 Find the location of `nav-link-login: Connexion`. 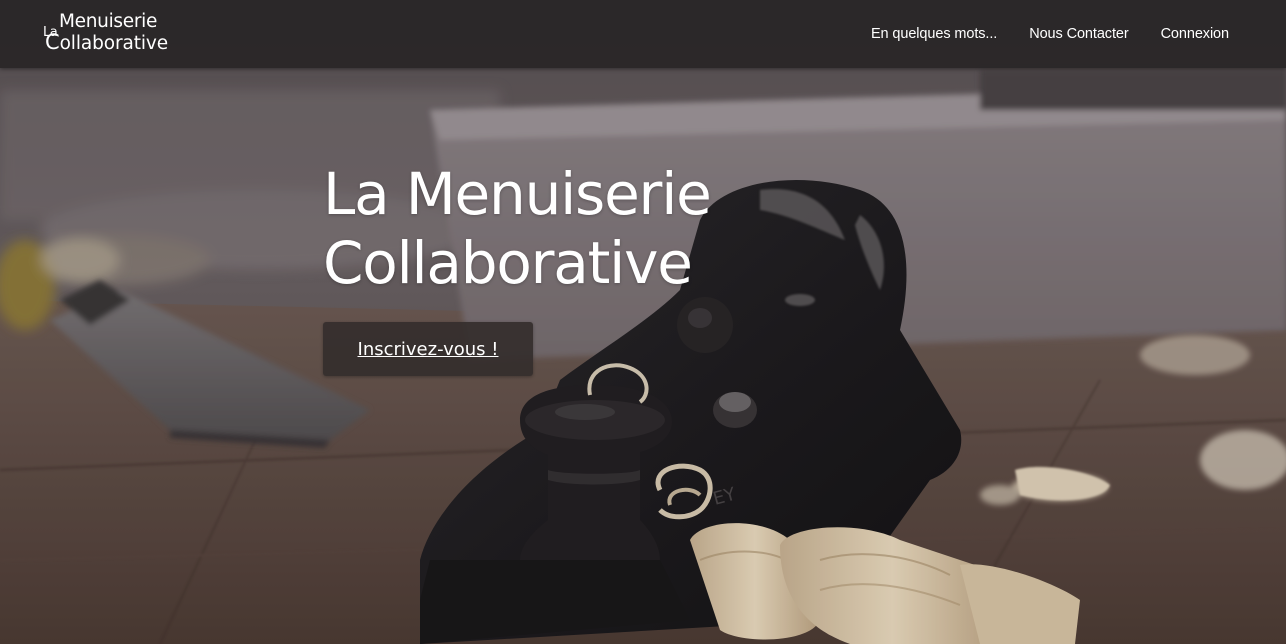

nav-link-login: Connexion is located at coordinates (1195, 34).